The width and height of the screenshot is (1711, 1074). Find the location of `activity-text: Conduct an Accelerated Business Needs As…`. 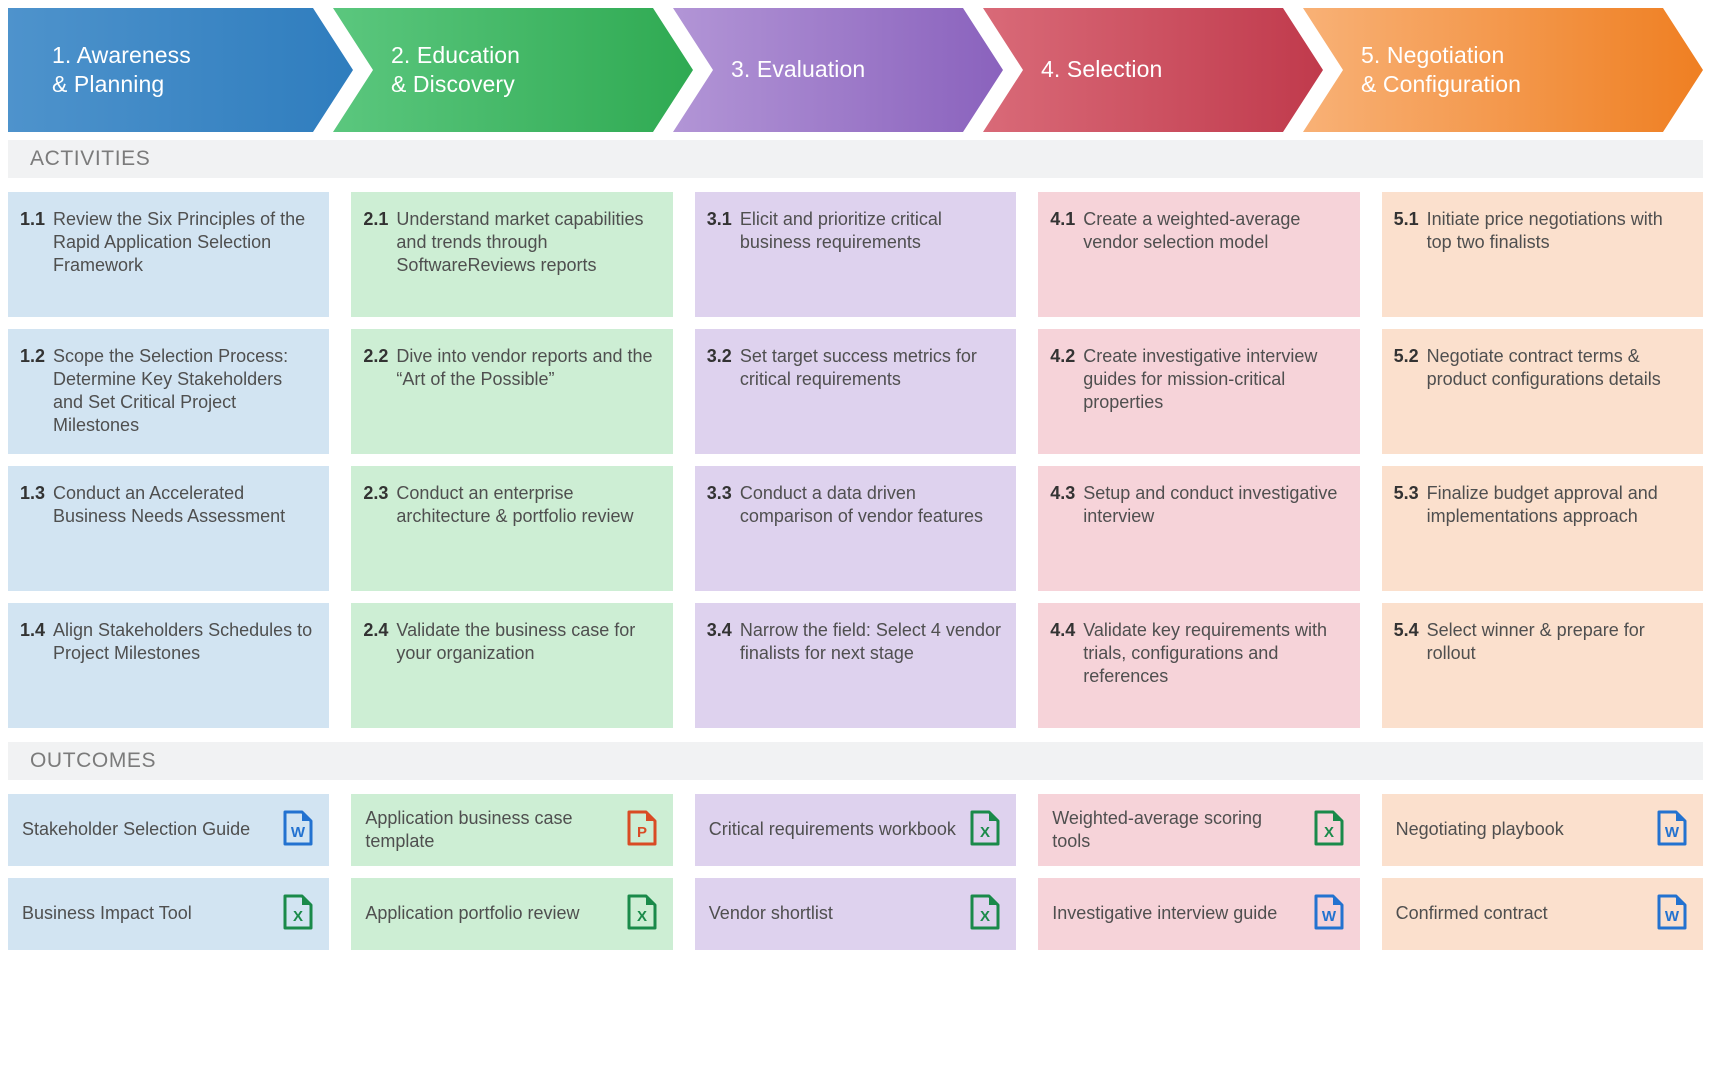

activity-text: Conduct an Accelerated Business Needs As… is located at coordinates (169, 505).